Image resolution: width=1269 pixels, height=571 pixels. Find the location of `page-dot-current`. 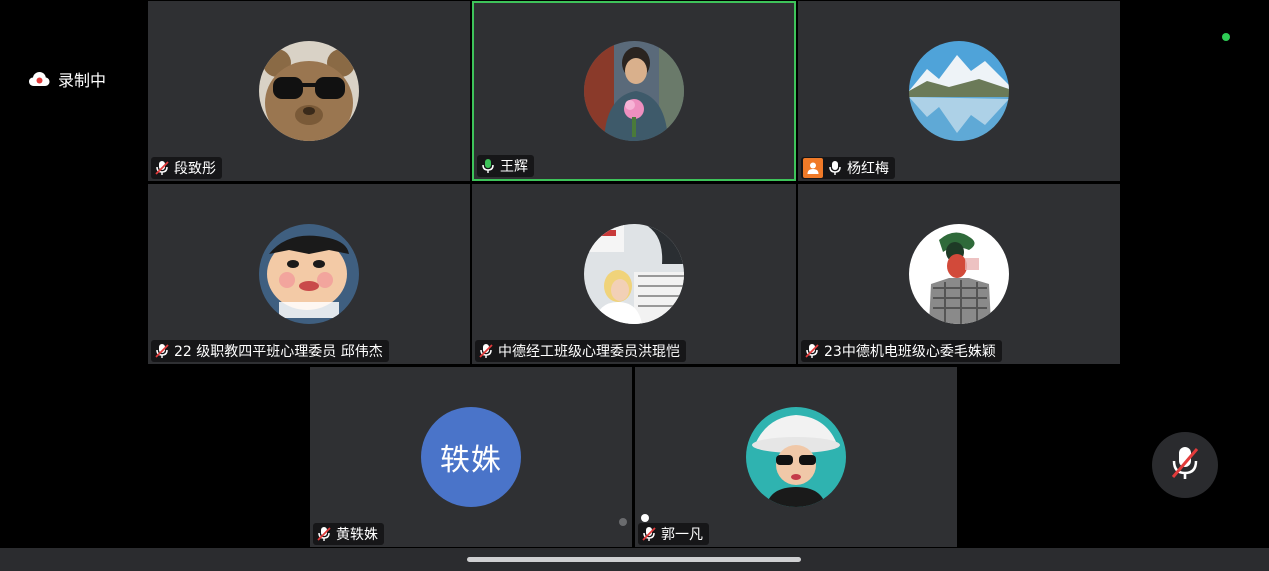

page-dot-current is located at coordinates (645, 518).